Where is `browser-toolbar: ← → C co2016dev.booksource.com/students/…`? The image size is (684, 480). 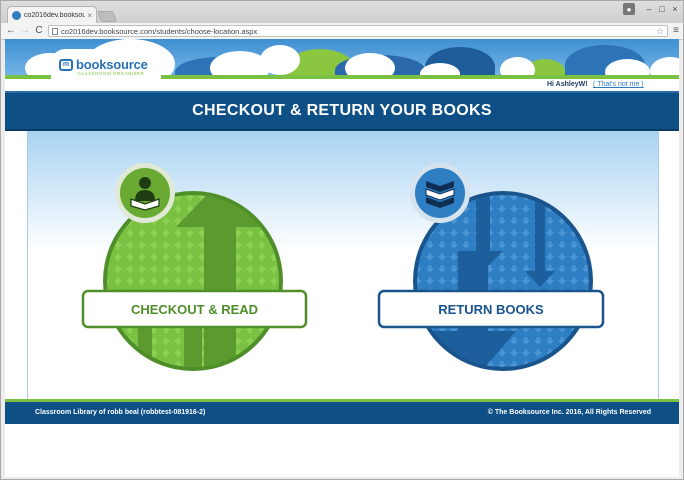
browser-toolbar: ← → C co2016dev.booksource.com/students/… is located at coordinates (342, 31).